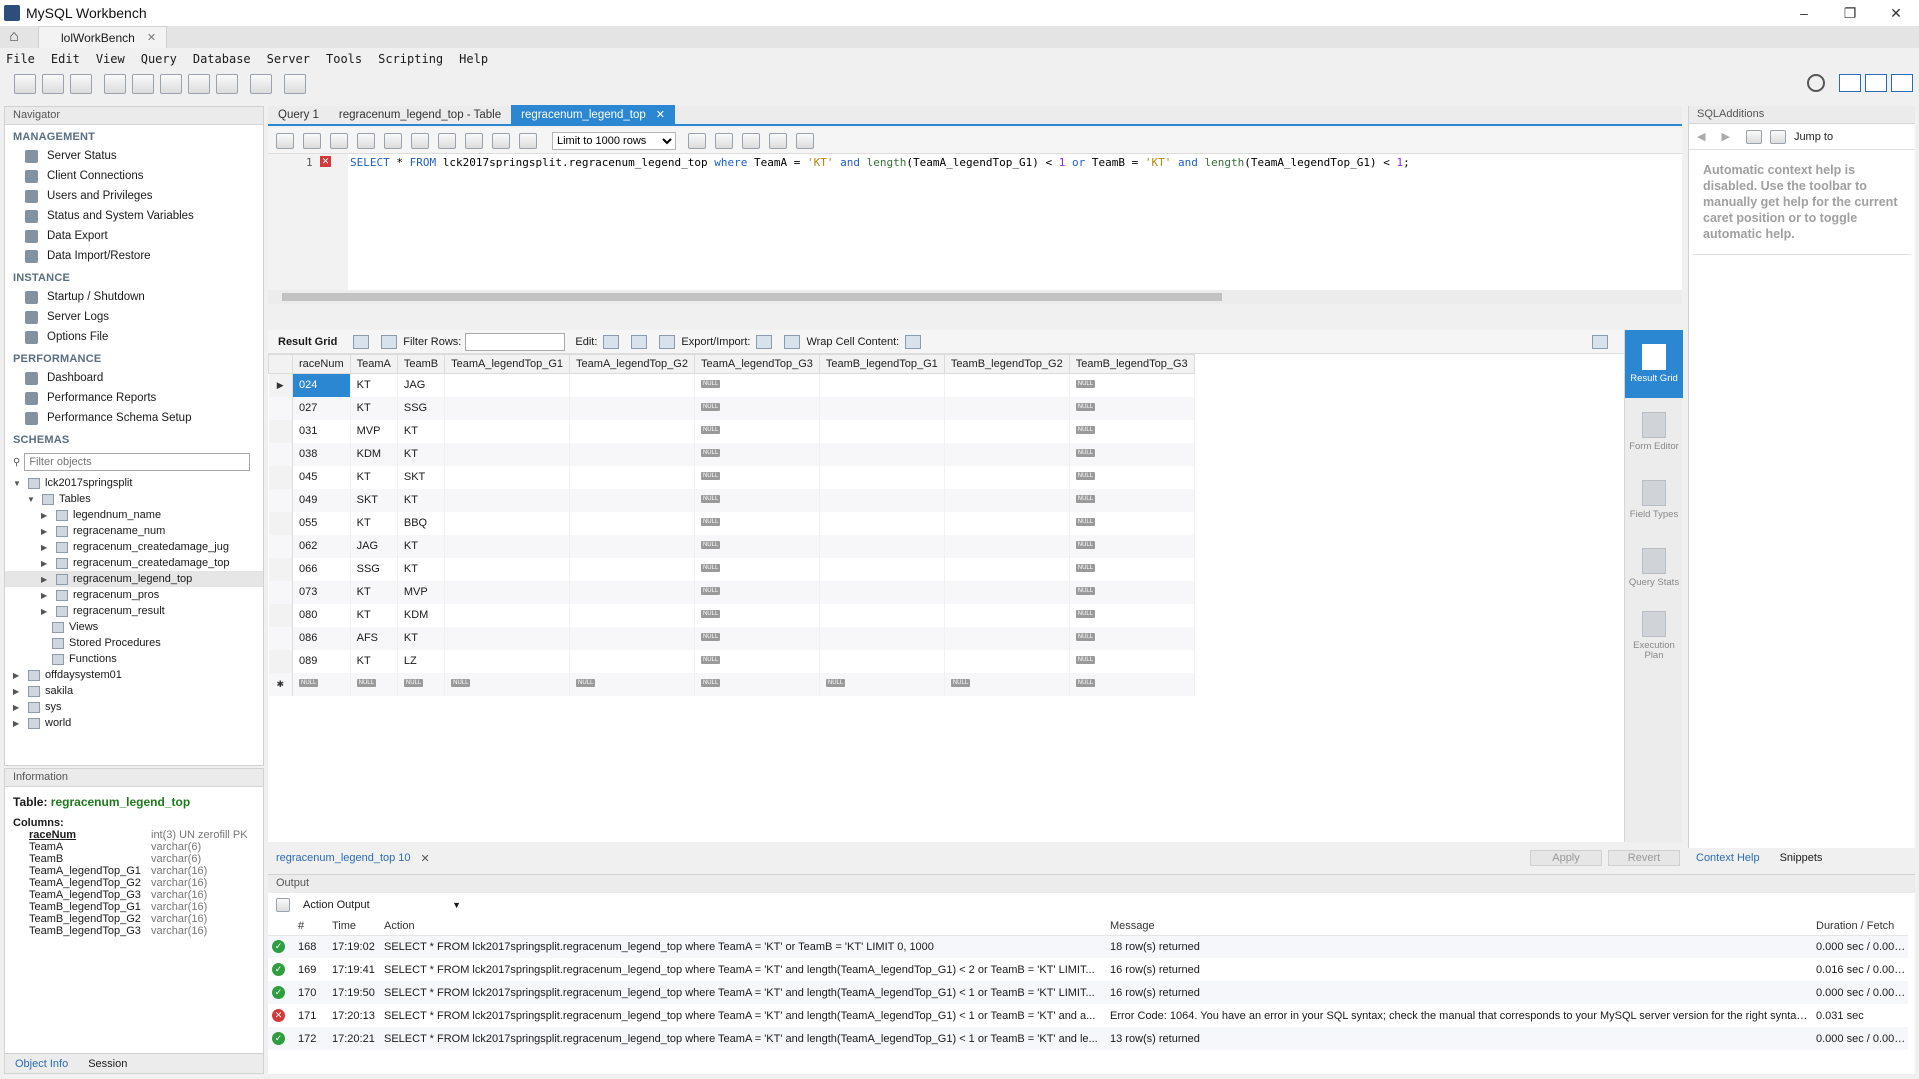 The width and height of the screenshot is (1919, 1079). Describe the element at coordinates (515, 341) in the screenshot. I see `filter-rows-input` at that location.